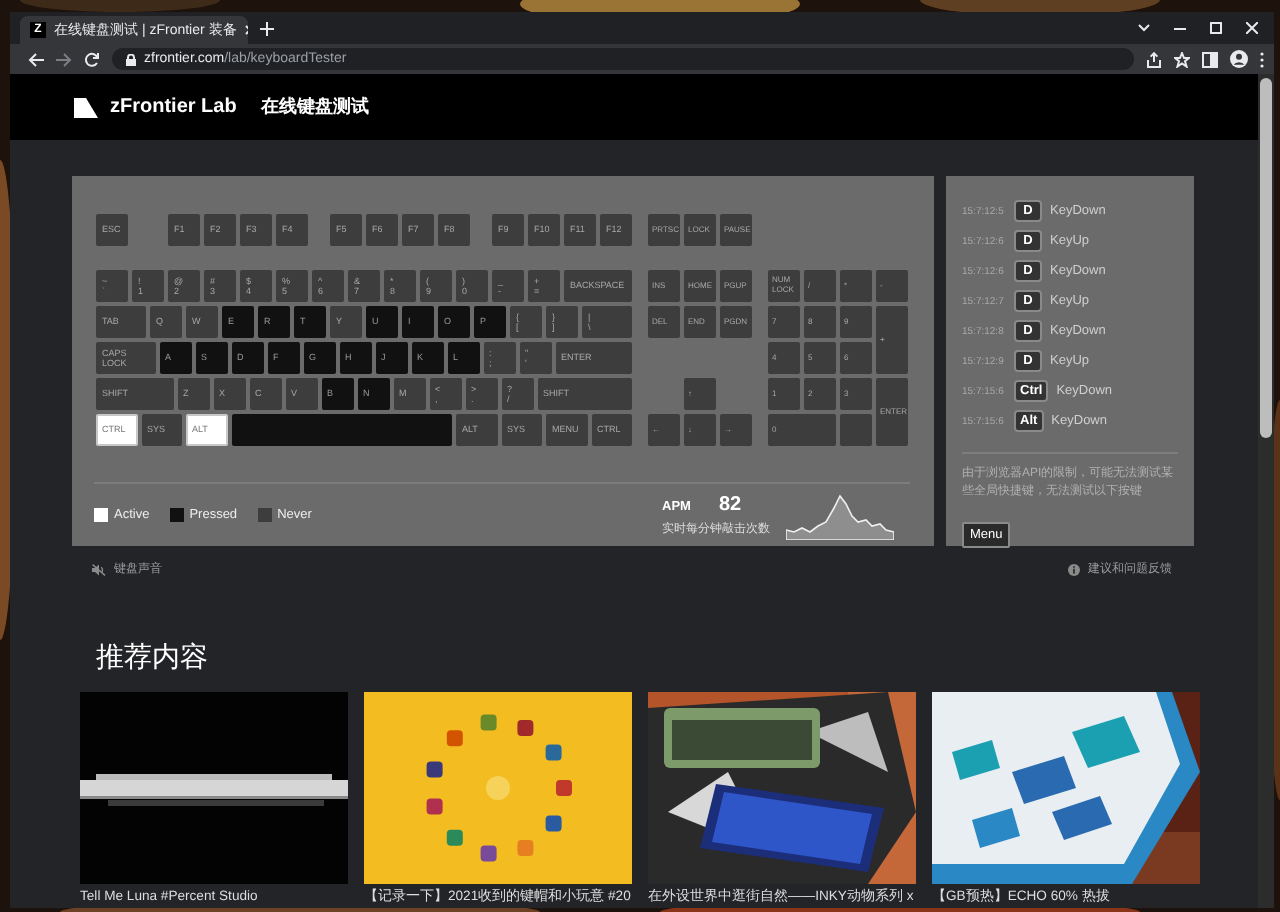 The image size is (1280, 912). What do you see at coordinates (1239, 59) in the screenshot?
I see `profile-icon` at bounding box center [1239, 59].